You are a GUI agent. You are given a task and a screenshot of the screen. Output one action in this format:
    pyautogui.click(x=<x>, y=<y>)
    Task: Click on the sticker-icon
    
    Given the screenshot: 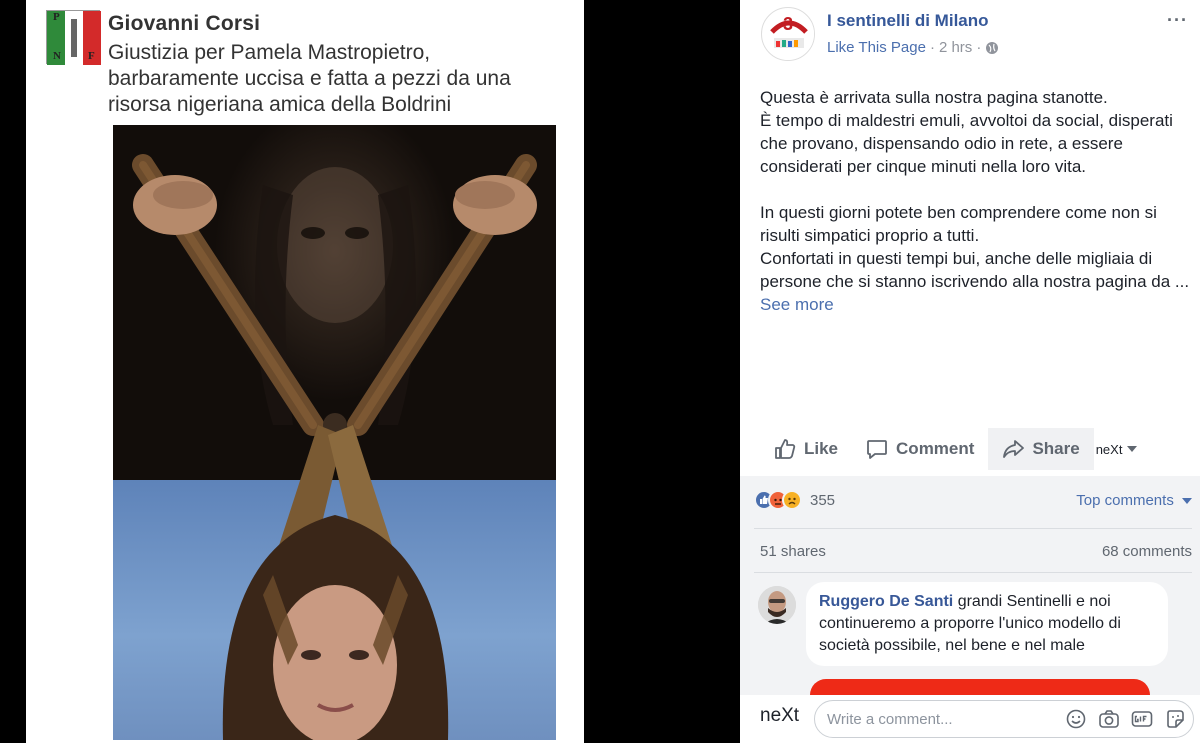 What is the action you would take?
    pyautogui.click(x=1175, y=719)
    